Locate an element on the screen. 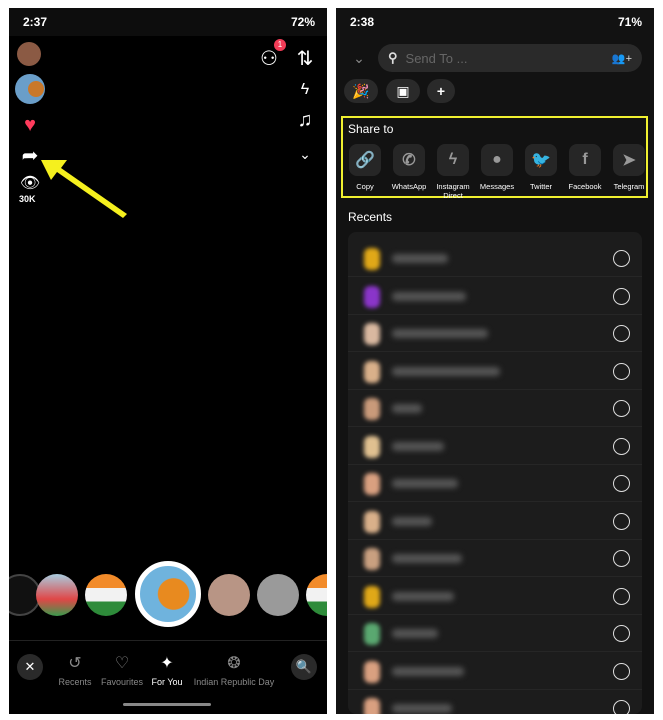 This screenshot has width=663, height=720. contacts-chip: ▣ is located at coordinates (403, 91).